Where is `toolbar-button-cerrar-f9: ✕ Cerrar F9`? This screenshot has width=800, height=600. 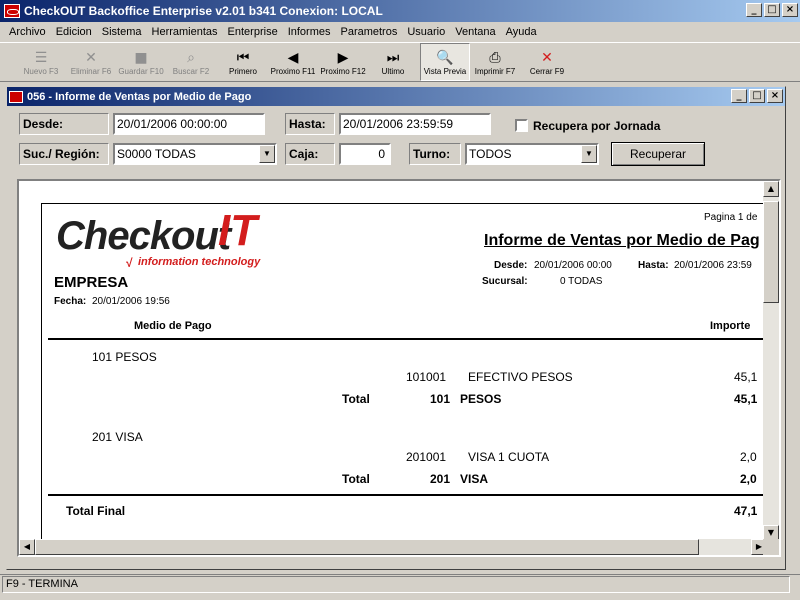
toolbar-button-cerrar-f9: ✕ Cerrar F9 is located at coordinates (547, 62).